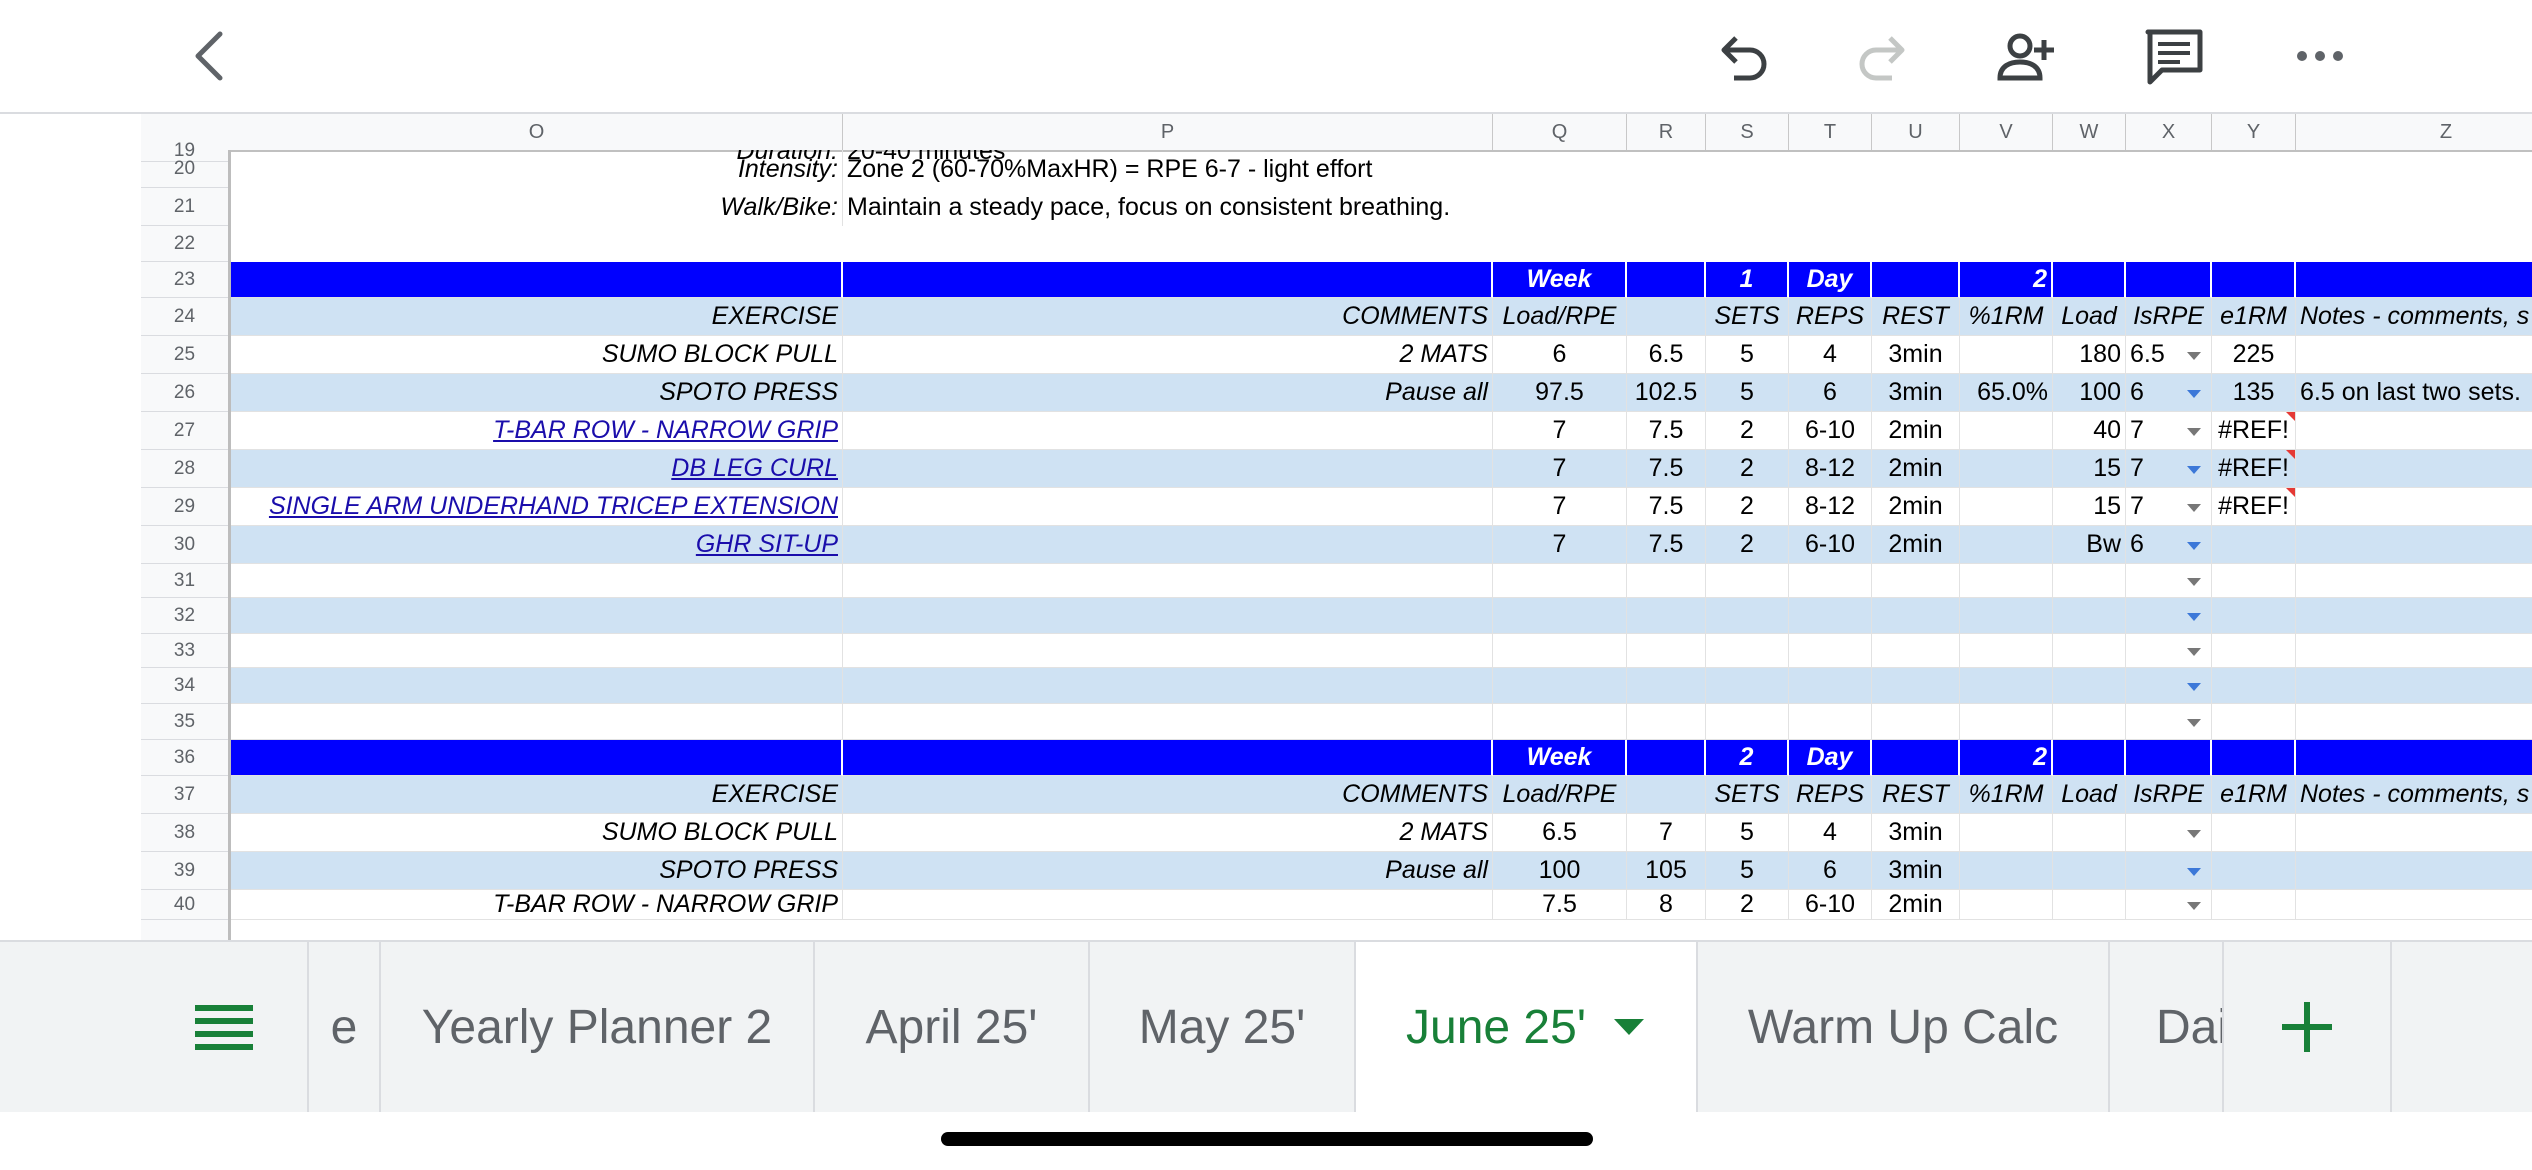 Image resolution: width=2532 pixels, height=1170 pixels. I want to click on cell-y: #REF!, so click(2254, 431).